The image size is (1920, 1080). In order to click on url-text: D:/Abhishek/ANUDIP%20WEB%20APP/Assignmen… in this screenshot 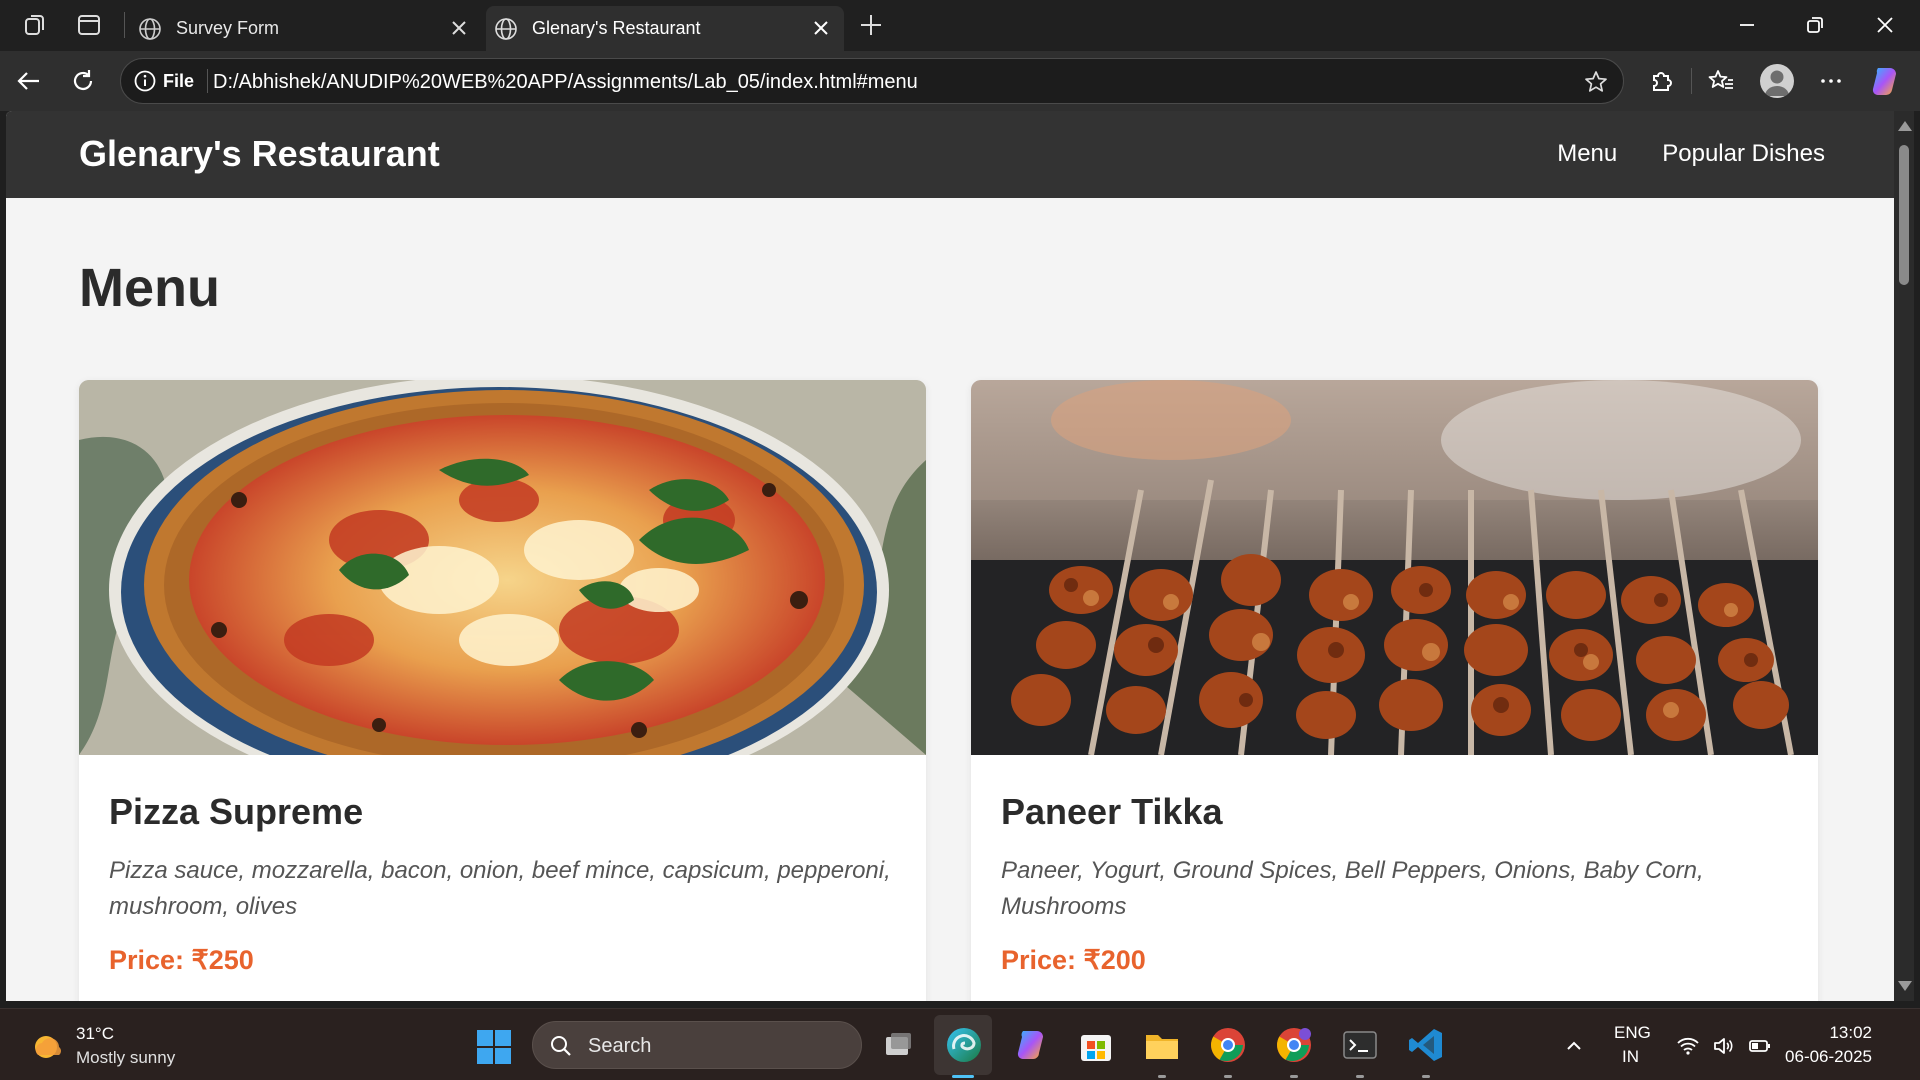, I will do `click(565, 82)`.